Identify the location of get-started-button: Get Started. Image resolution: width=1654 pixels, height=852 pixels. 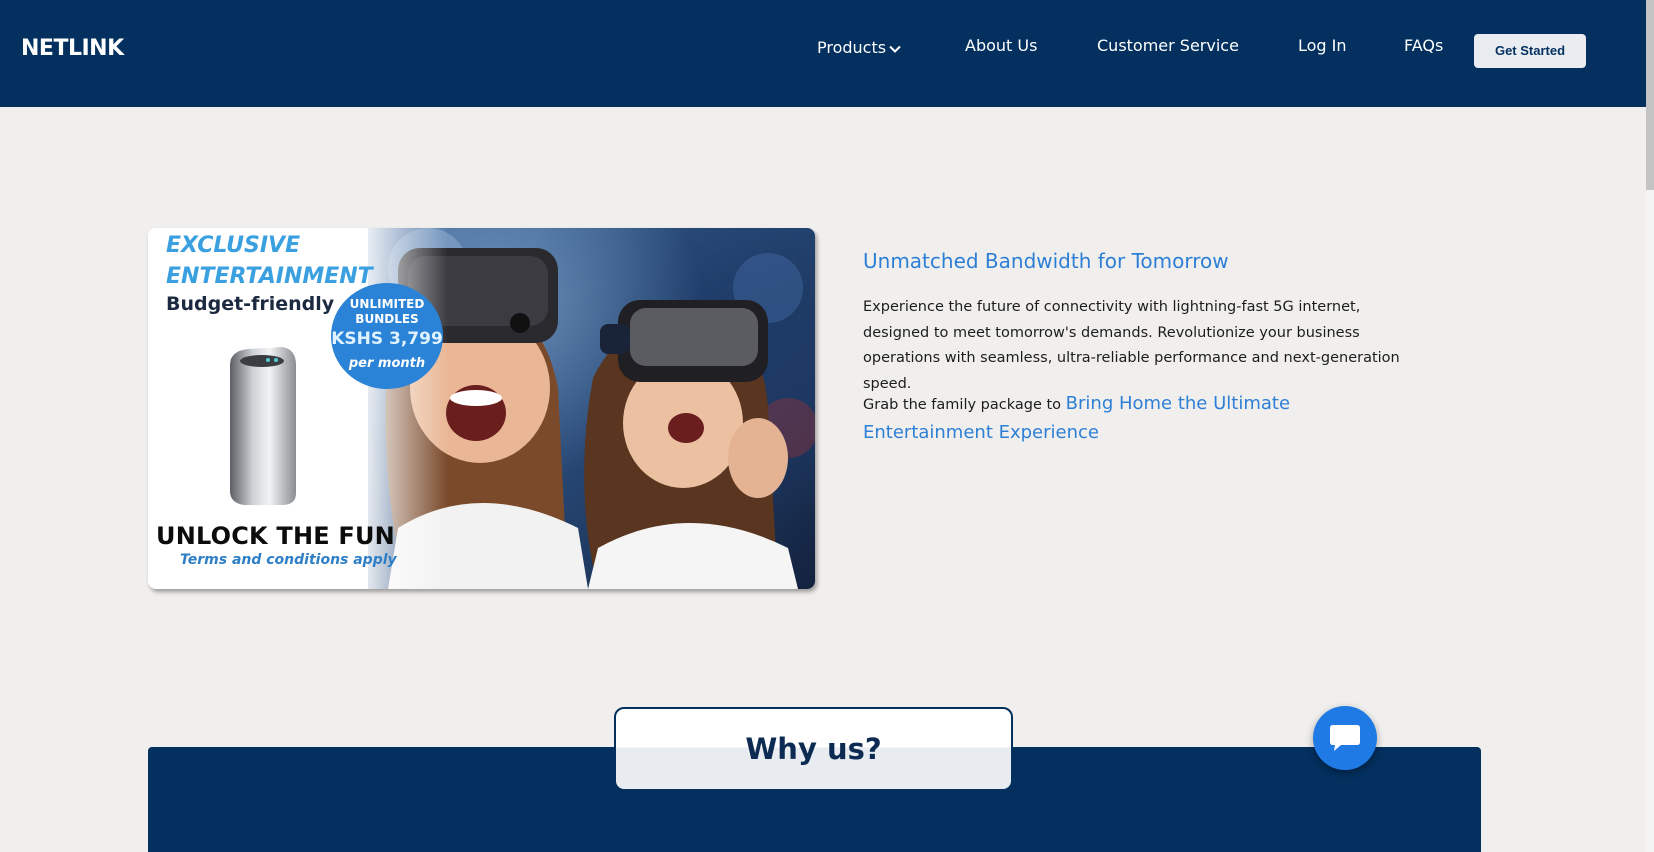
(1530, 51).